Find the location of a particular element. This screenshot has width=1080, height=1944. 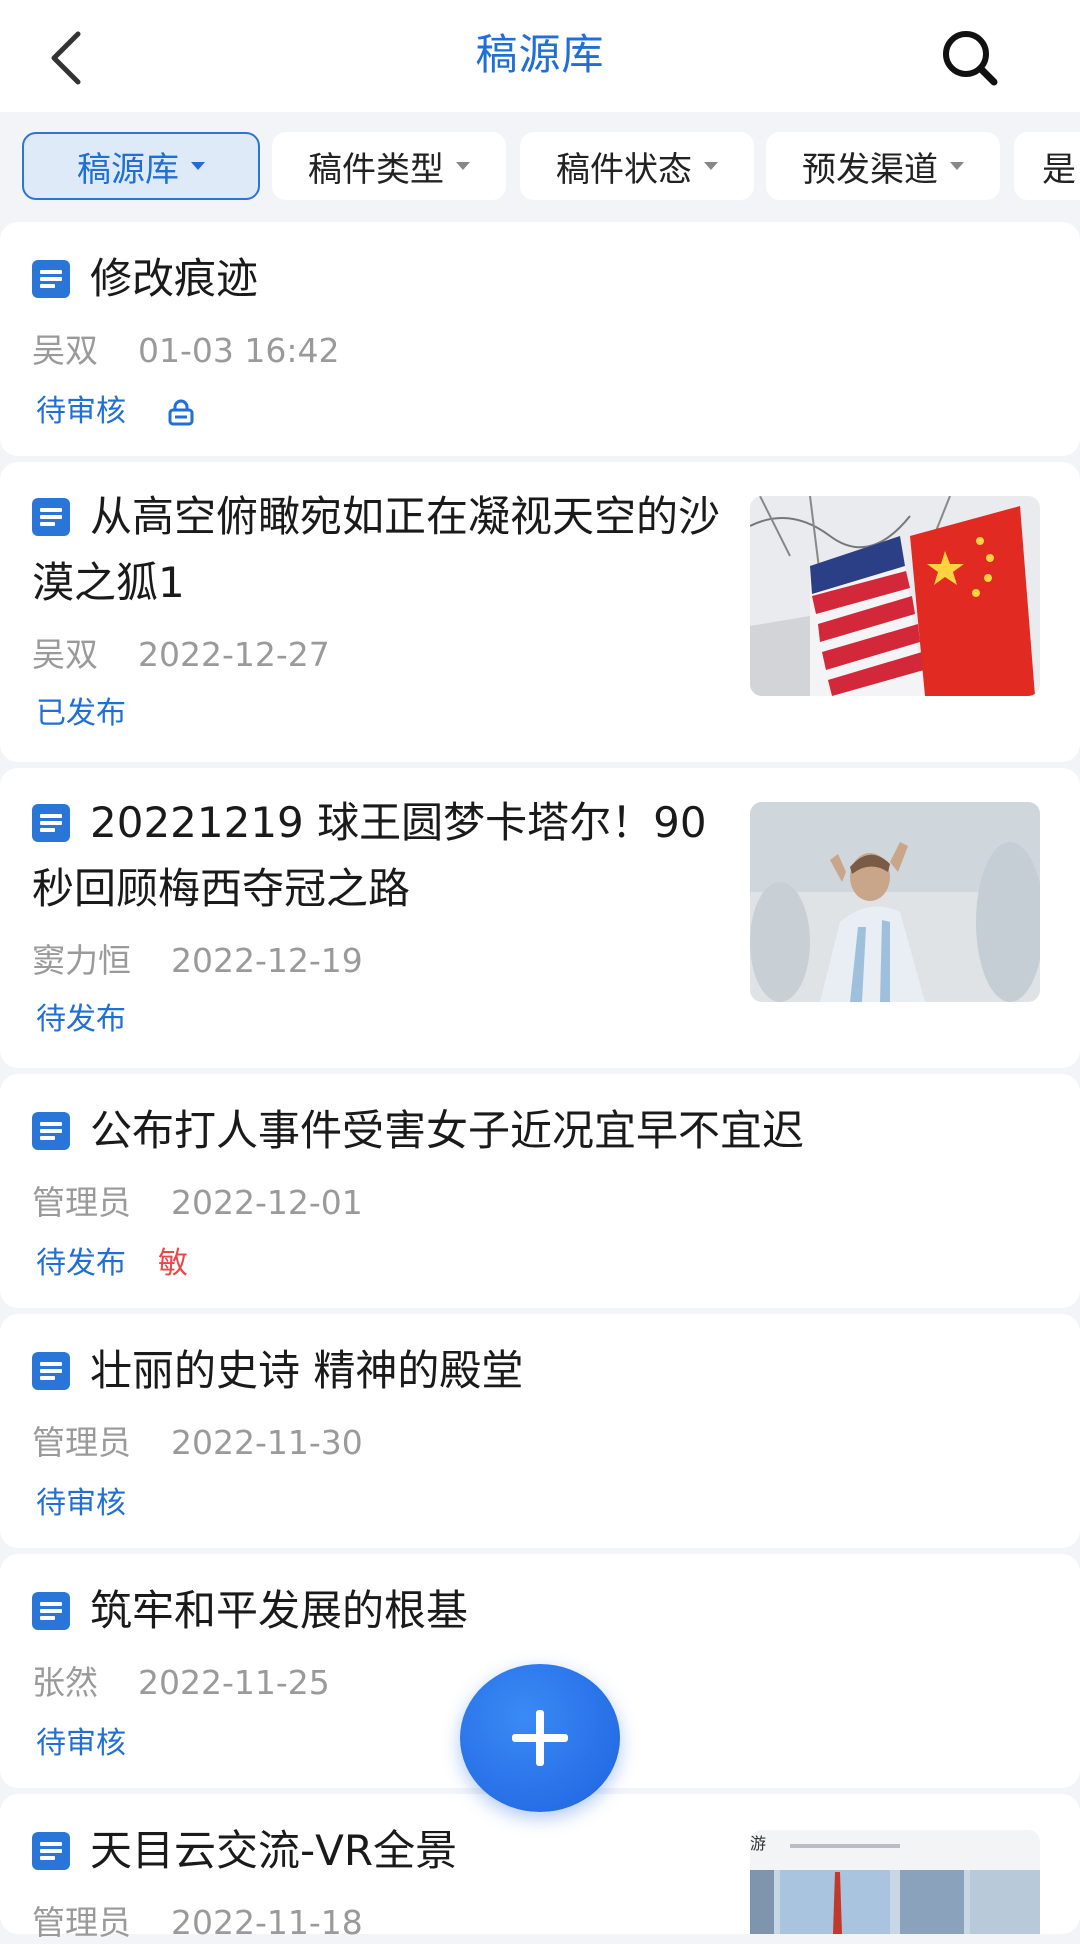

article-meta: 吴双 2022-12-27 is located at coordinates (181, 652).